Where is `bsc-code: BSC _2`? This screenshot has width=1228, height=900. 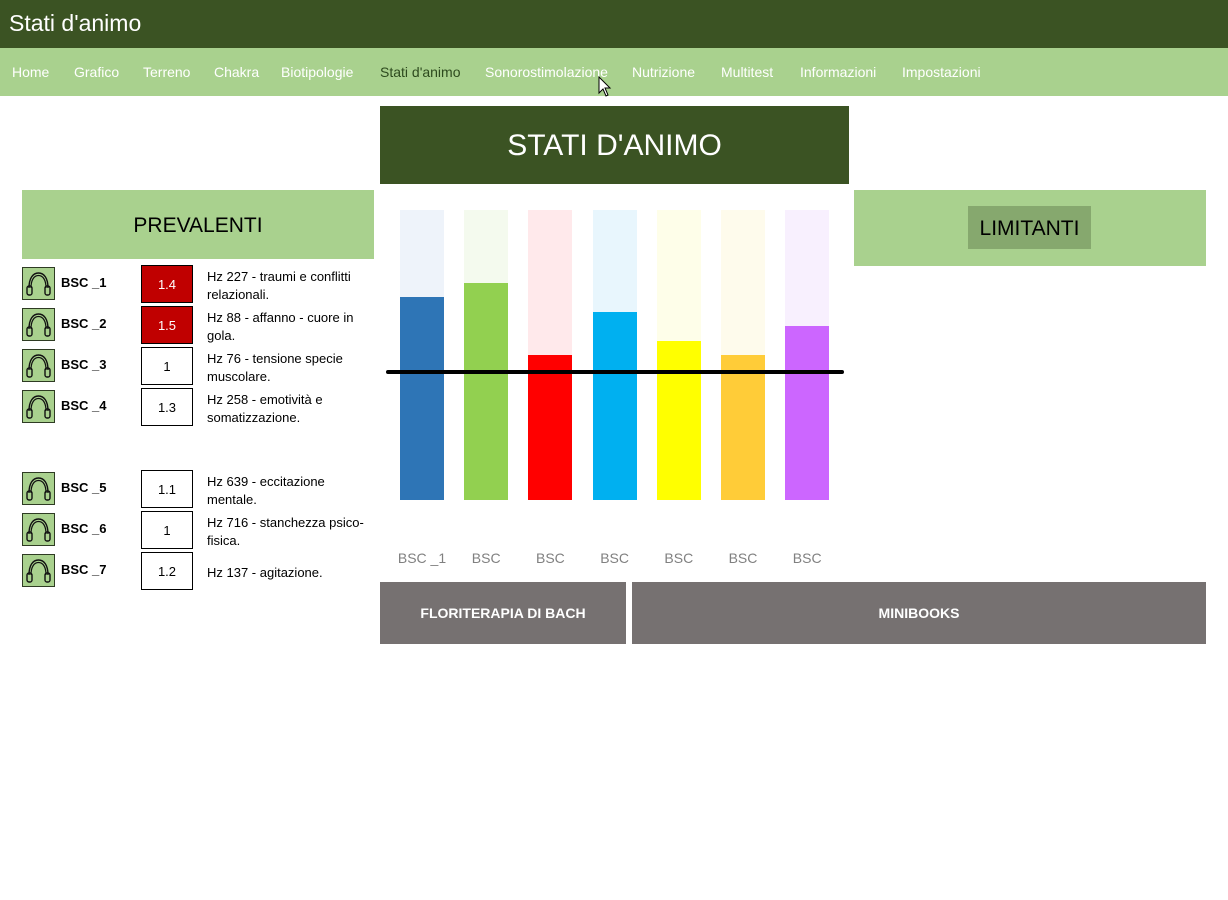
bsc-code: BSC _2 is located at coordinates (84, 323).